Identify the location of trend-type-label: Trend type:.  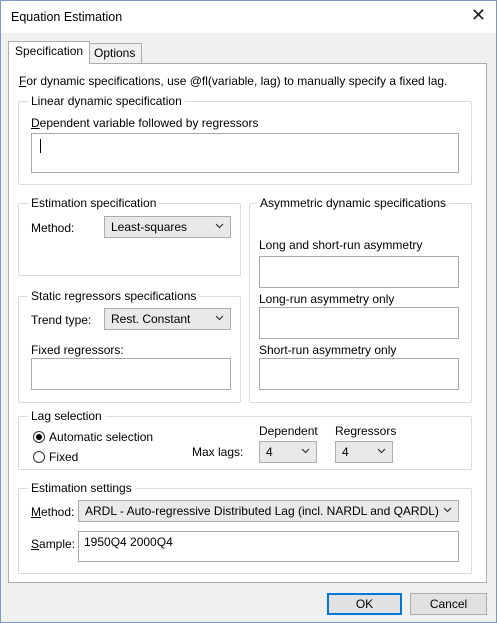
(61, 320).